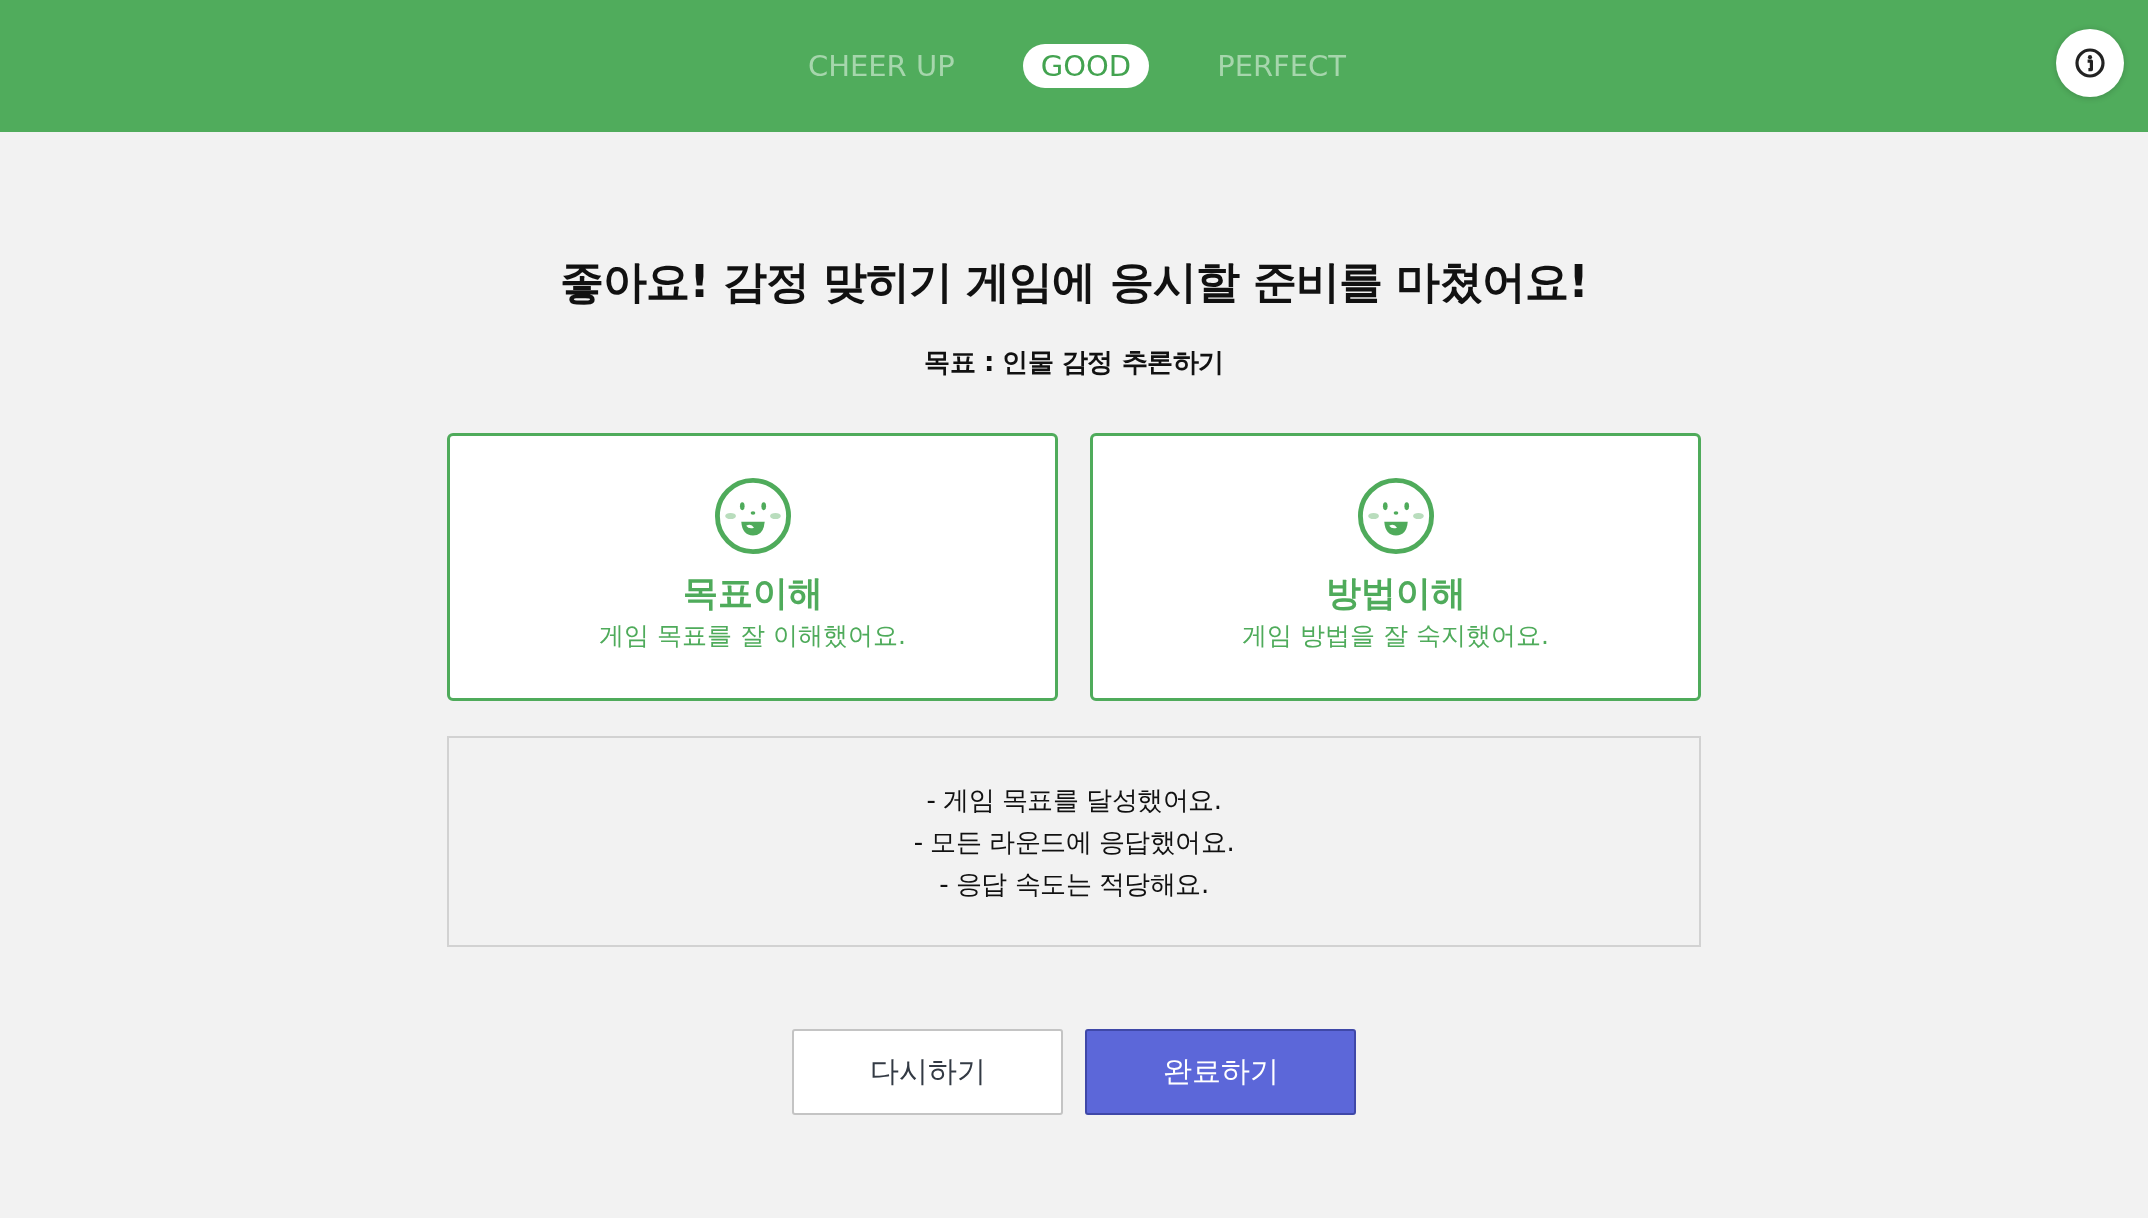  I want to click on info-button, so click(2090, 63).